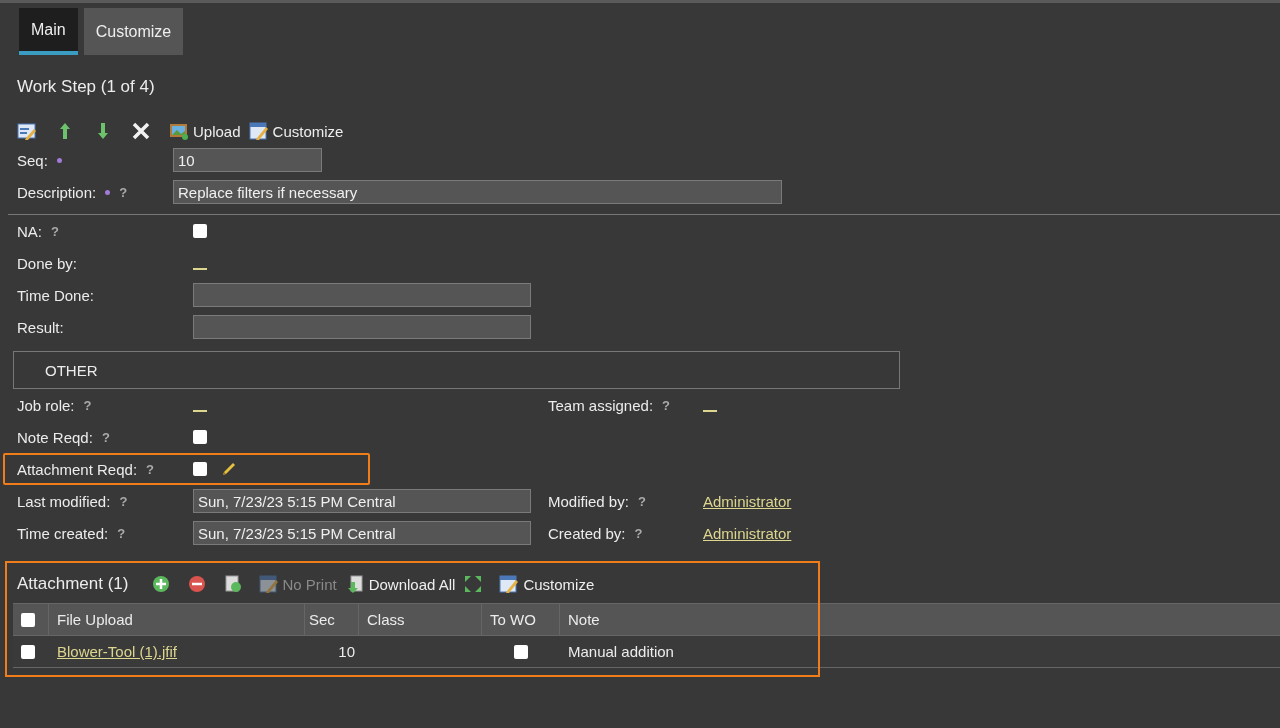 The width and height of the screenshot is (1280, 728). I want to click on input-field: 10, so click(247, 160).